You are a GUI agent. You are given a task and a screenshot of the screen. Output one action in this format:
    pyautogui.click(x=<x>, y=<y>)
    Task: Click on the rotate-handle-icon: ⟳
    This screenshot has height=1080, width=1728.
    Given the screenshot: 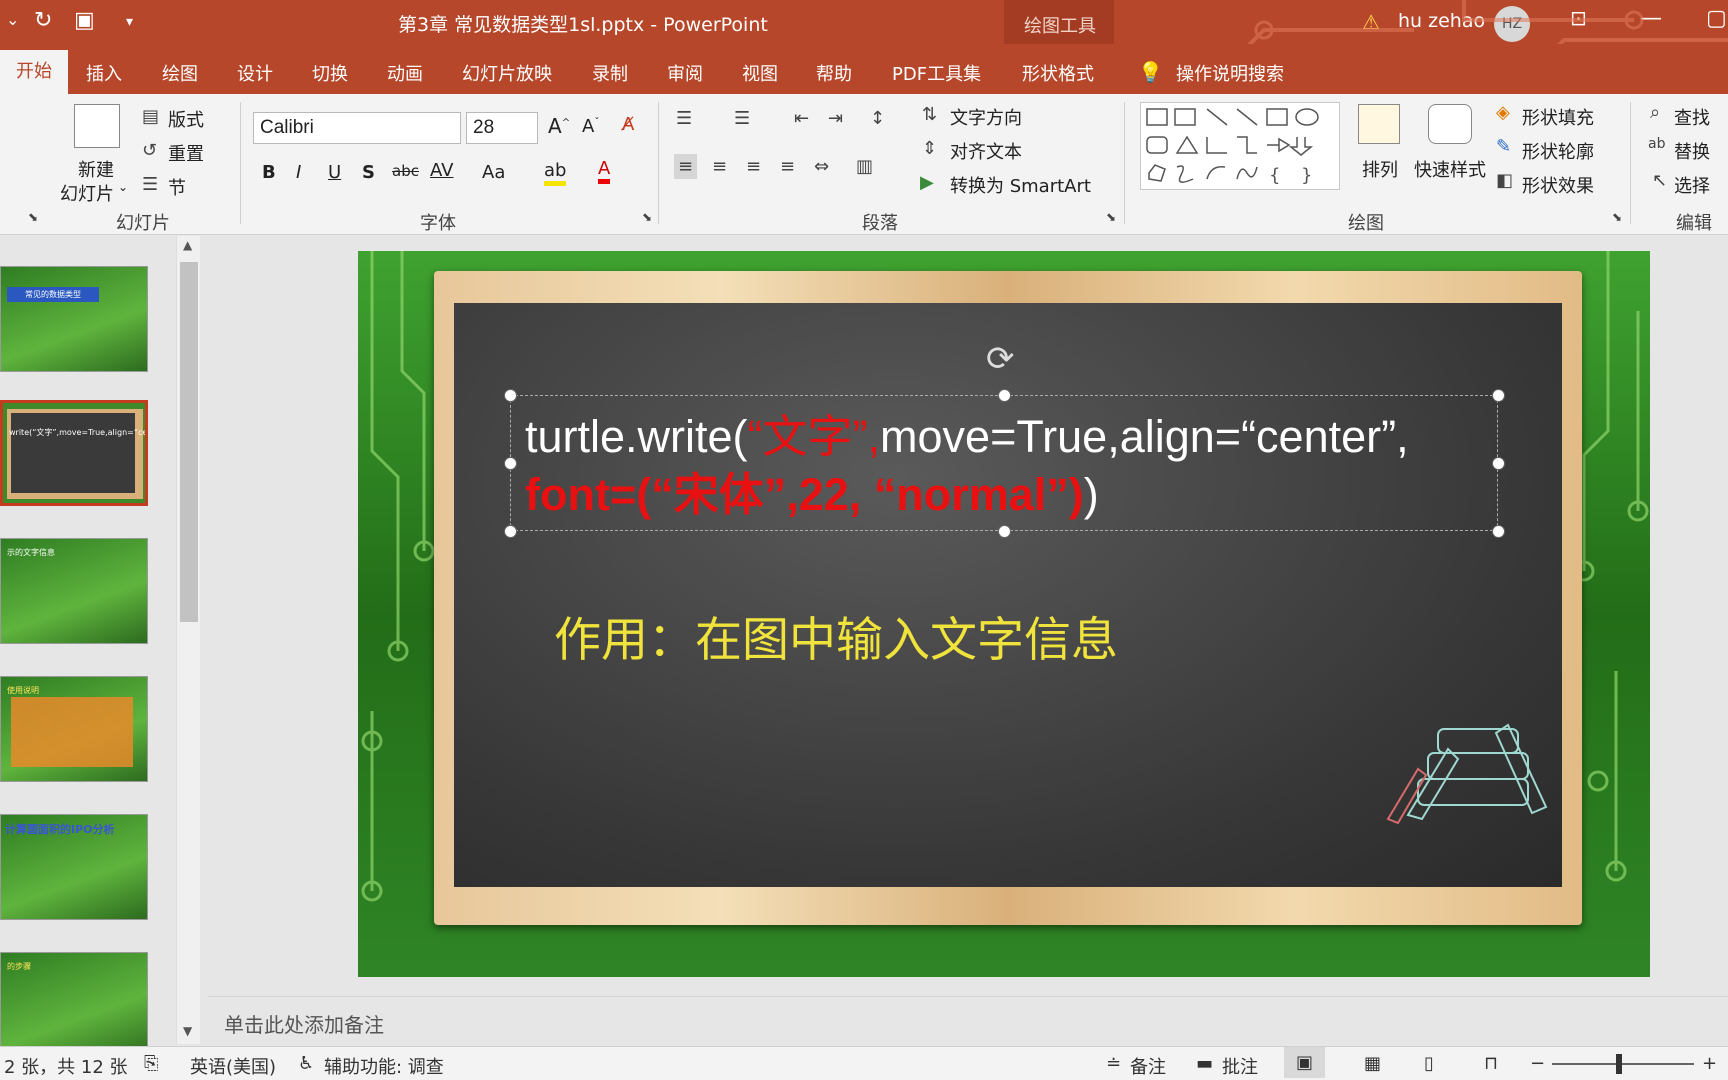 What is the action you would take?
    pyautogui.click(x=1000, y=359)
    